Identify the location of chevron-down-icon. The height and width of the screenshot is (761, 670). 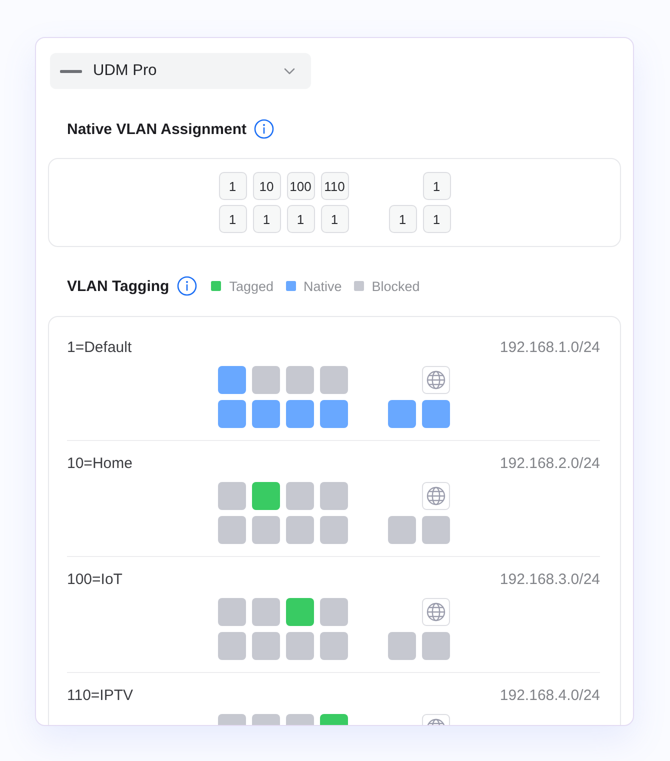
(289, 71).